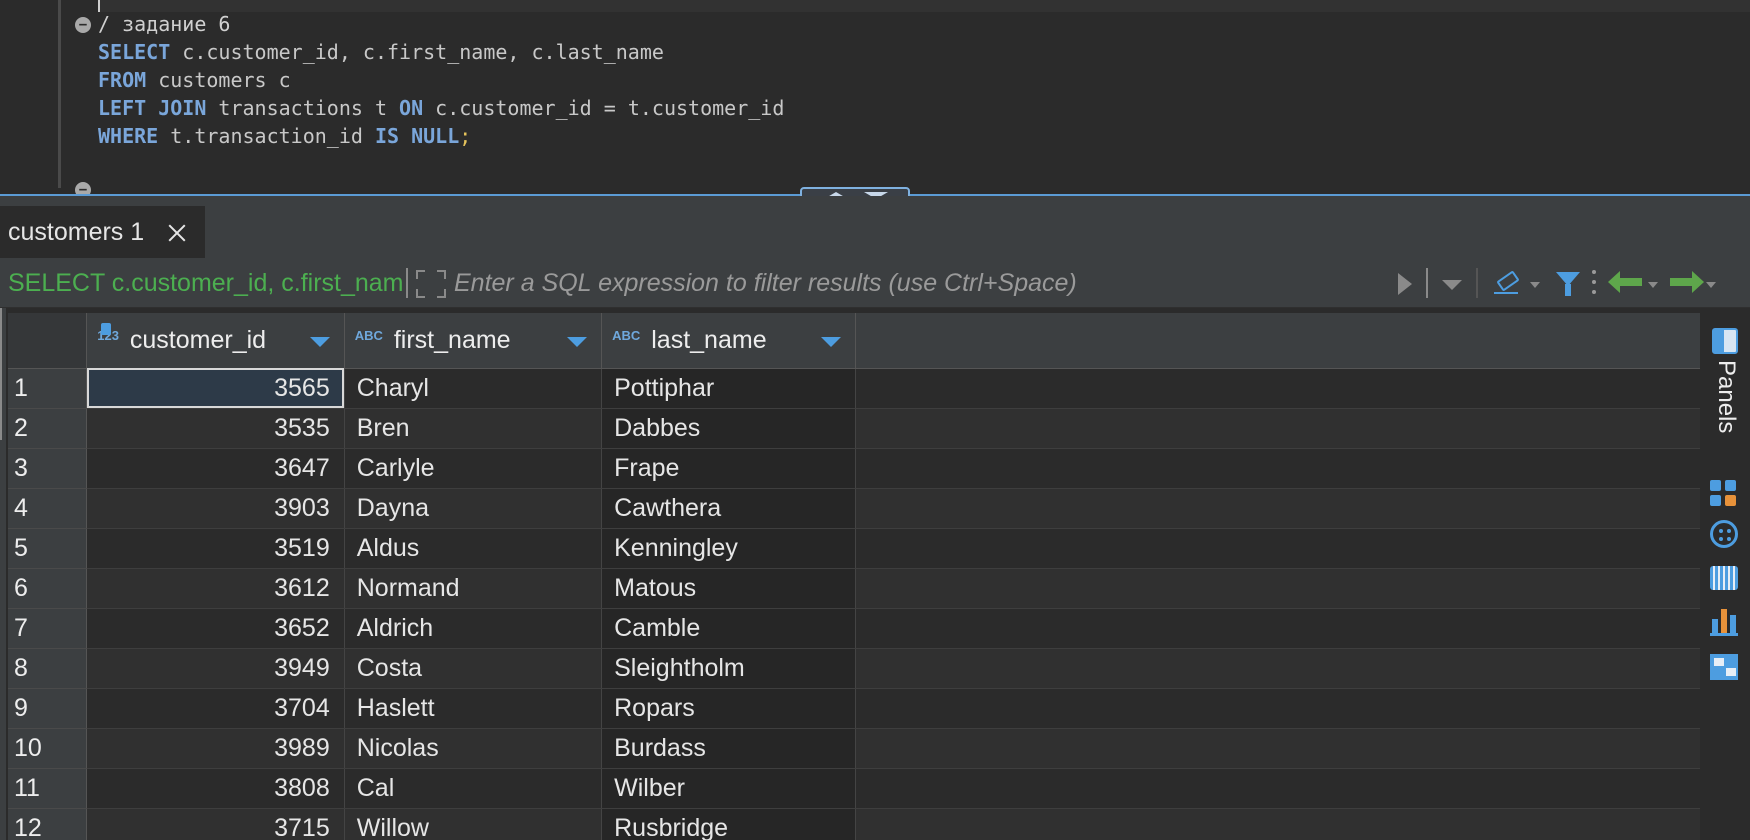  What do you see at coordinates (1724, 578) in the screenshot?
I see `keyboard-icon` at bounding box center [1724, 578].